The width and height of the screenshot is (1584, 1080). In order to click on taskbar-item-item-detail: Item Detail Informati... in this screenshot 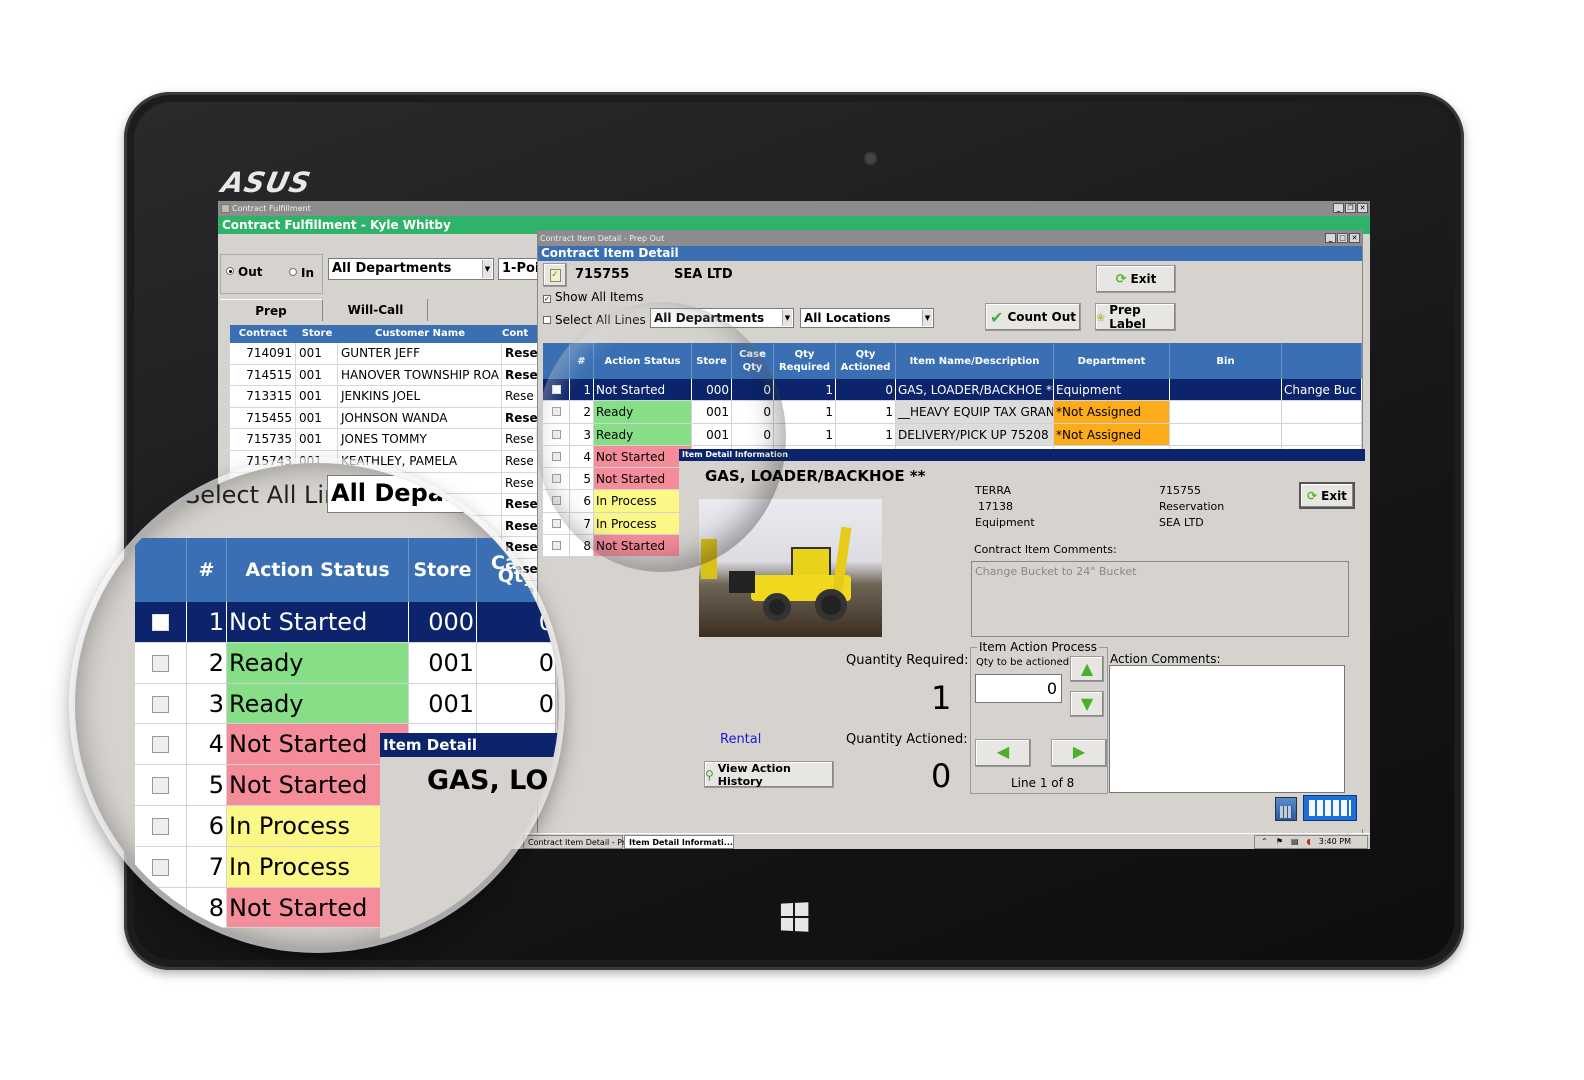, I will do `click(679, 842)`.